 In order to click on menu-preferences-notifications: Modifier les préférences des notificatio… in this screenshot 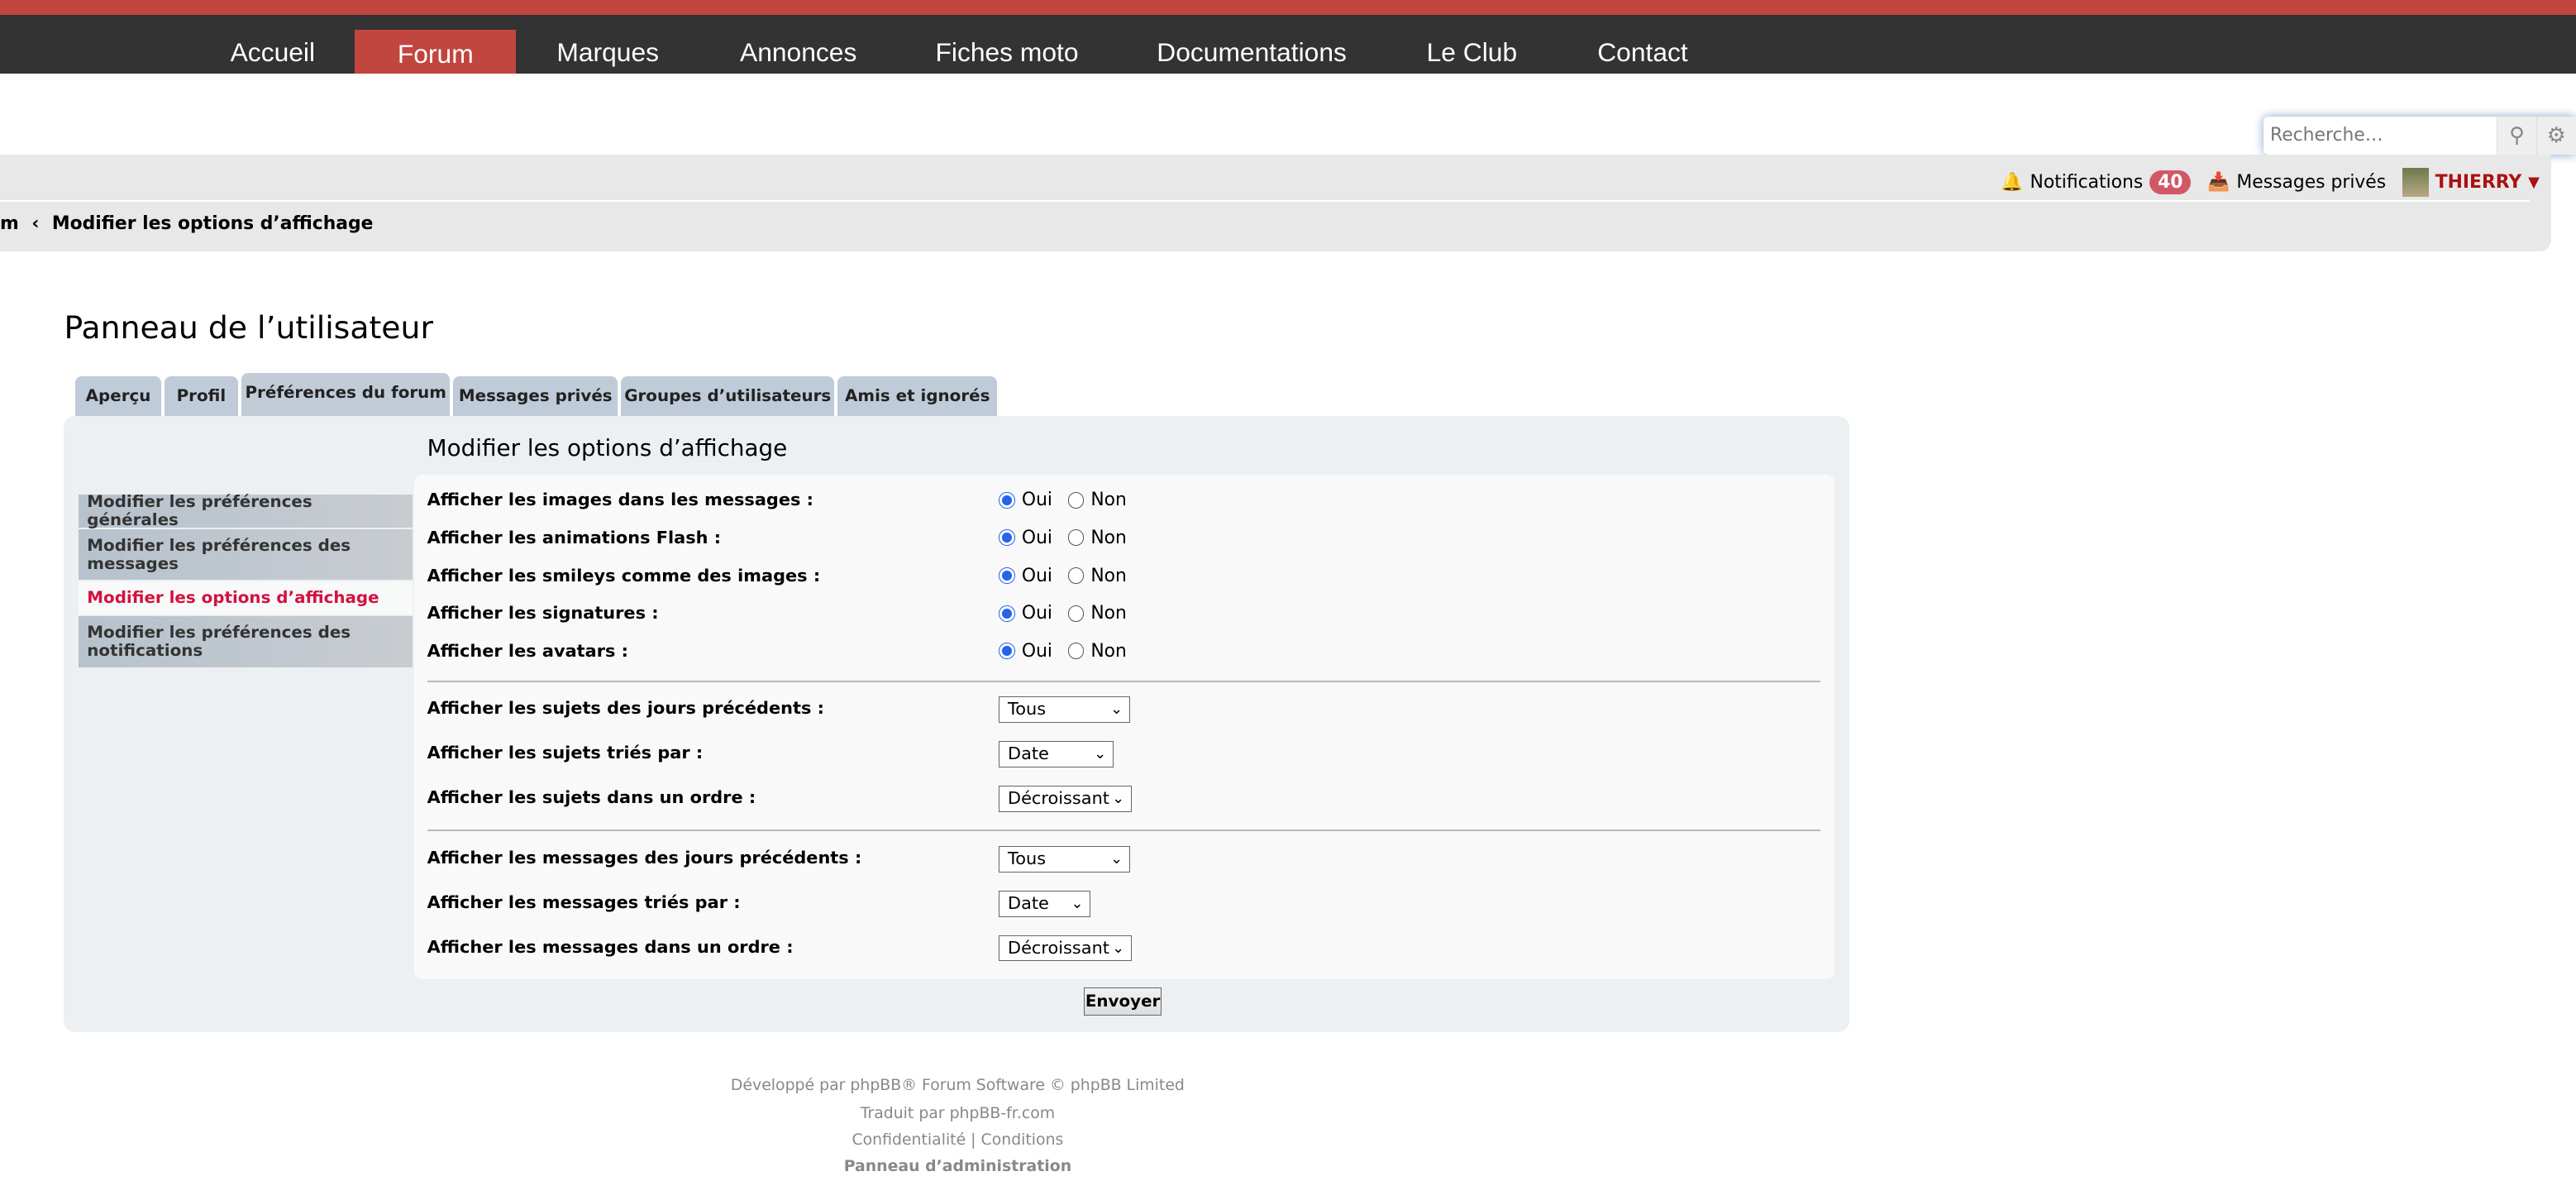, I will do `click(246, 641)`.